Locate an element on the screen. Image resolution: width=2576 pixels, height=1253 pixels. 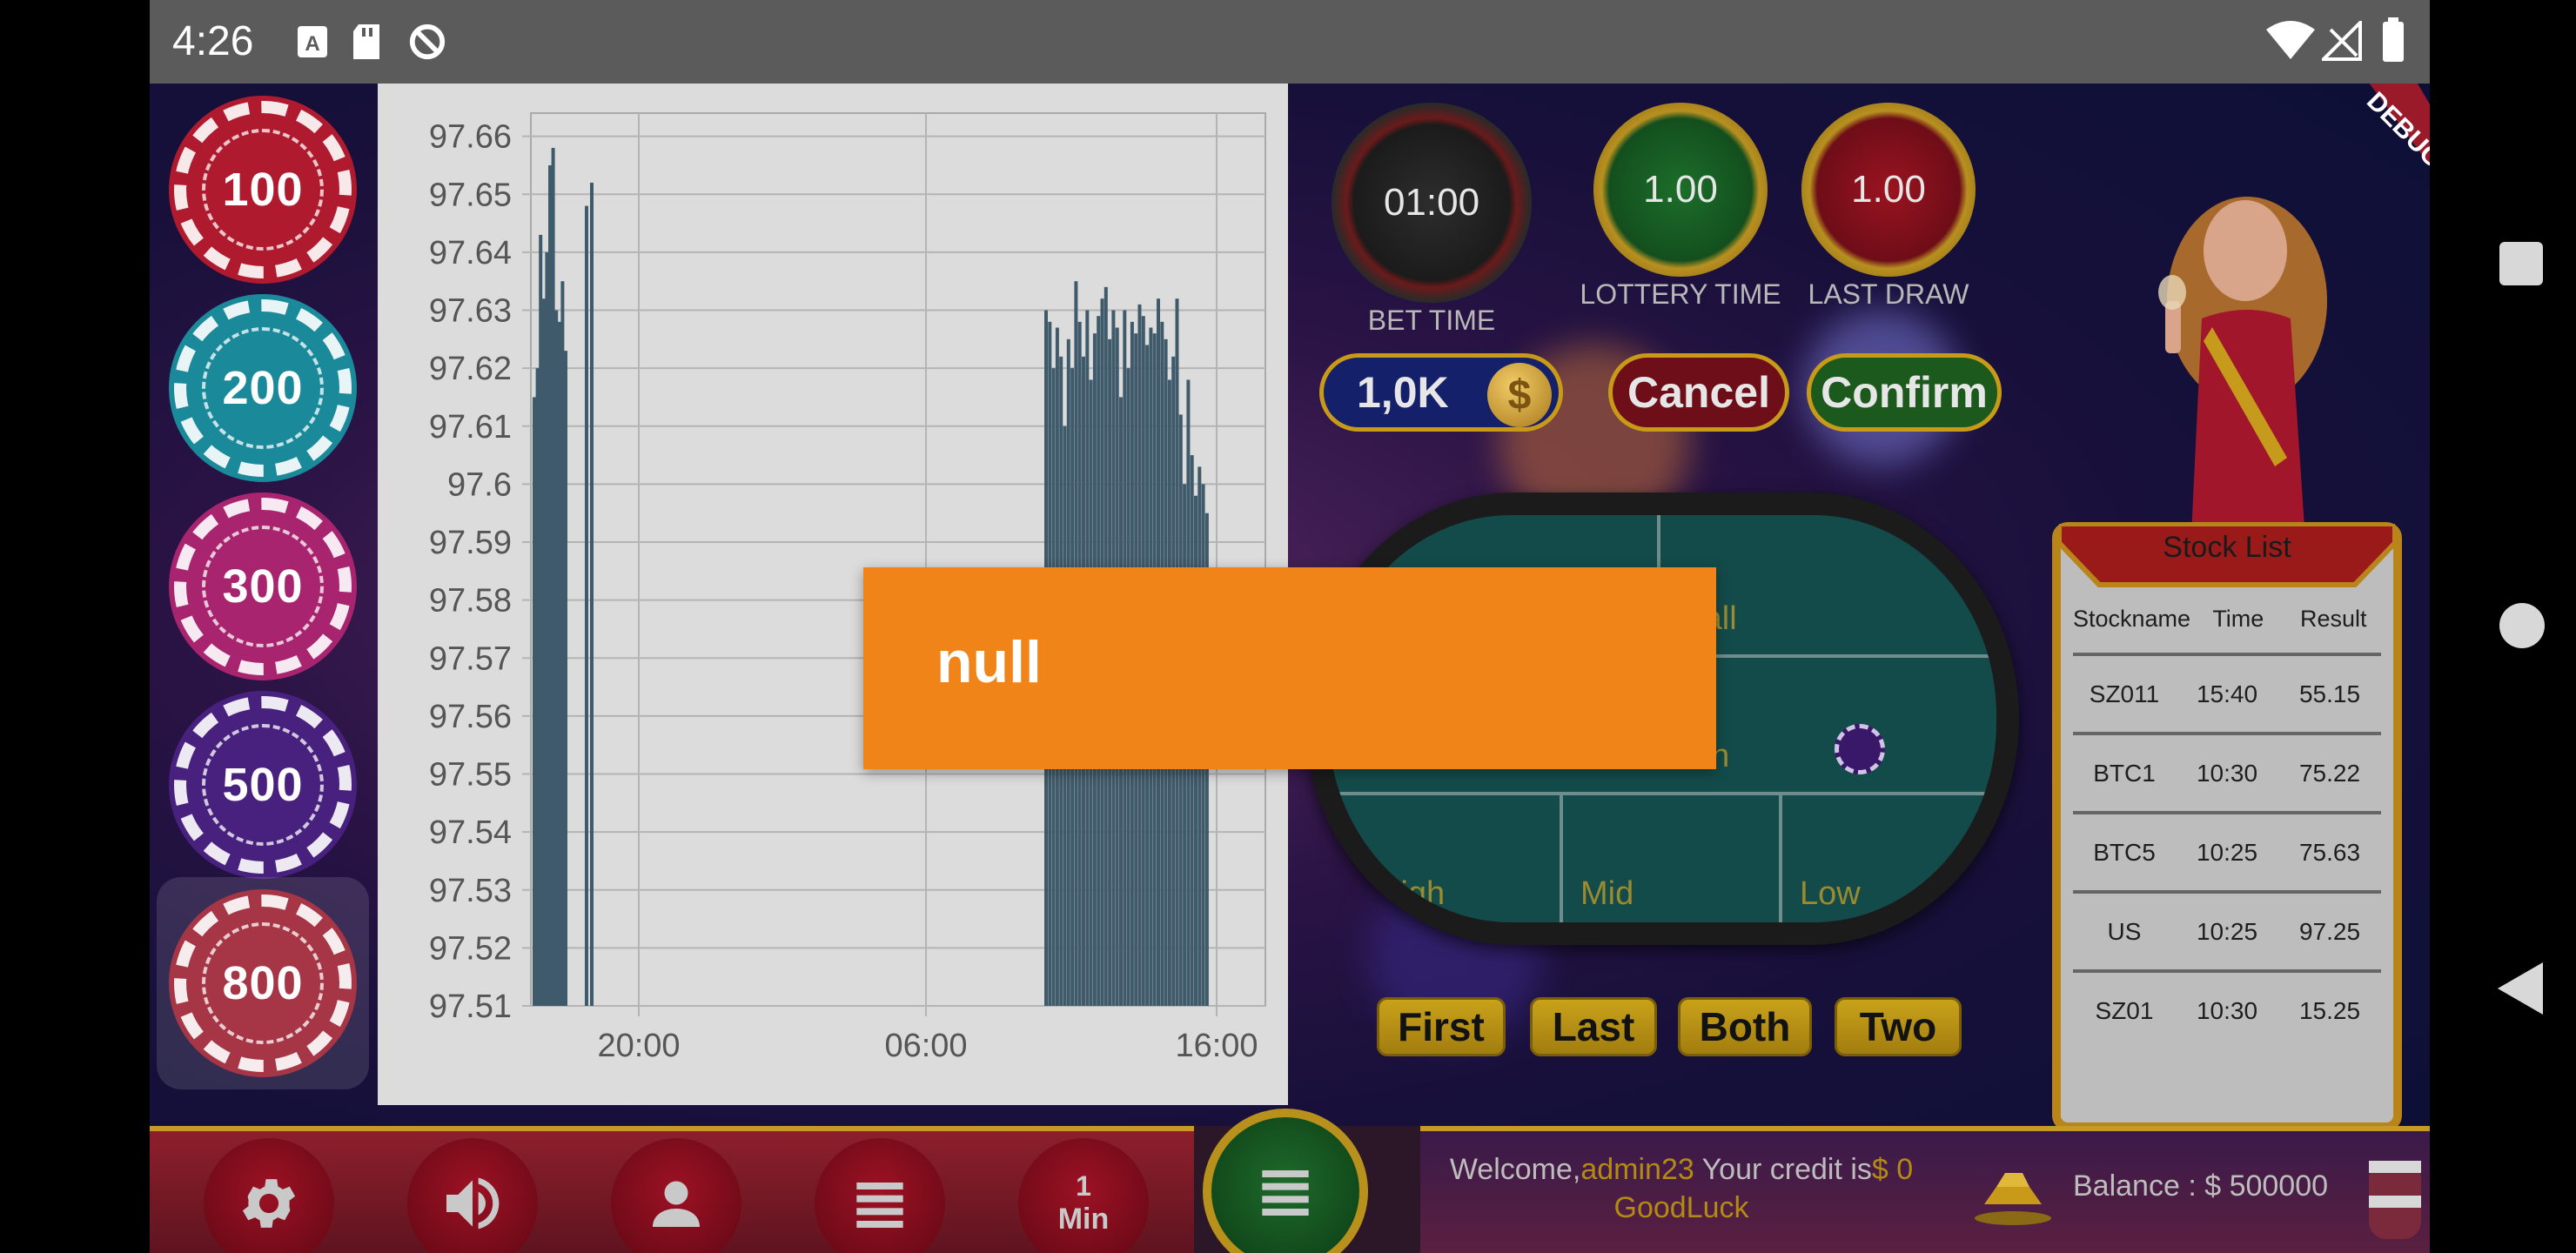
last-draw-disk: 1.00 is located at coordinates (1888, 190).